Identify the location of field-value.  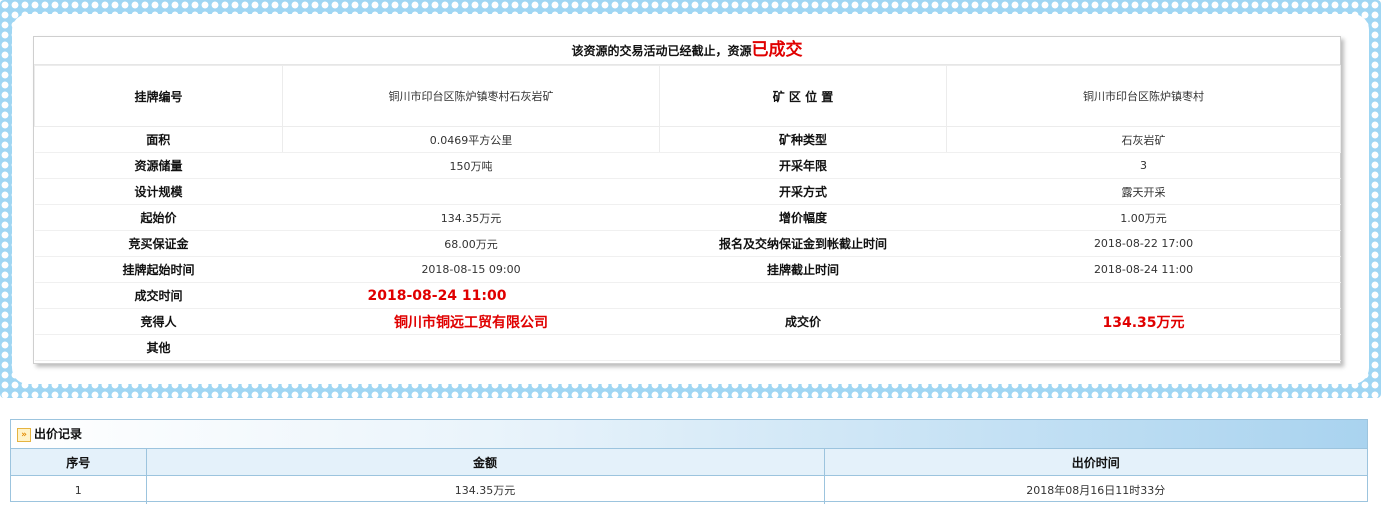
(471, 191).